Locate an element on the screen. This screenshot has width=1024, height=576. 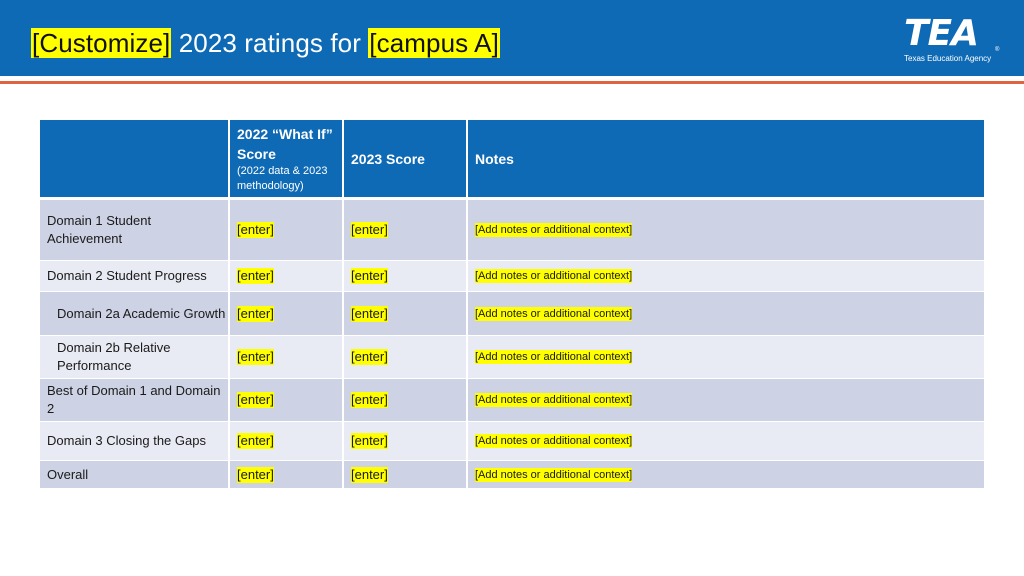
row-label: Overall is located at coordinates (68, 474).